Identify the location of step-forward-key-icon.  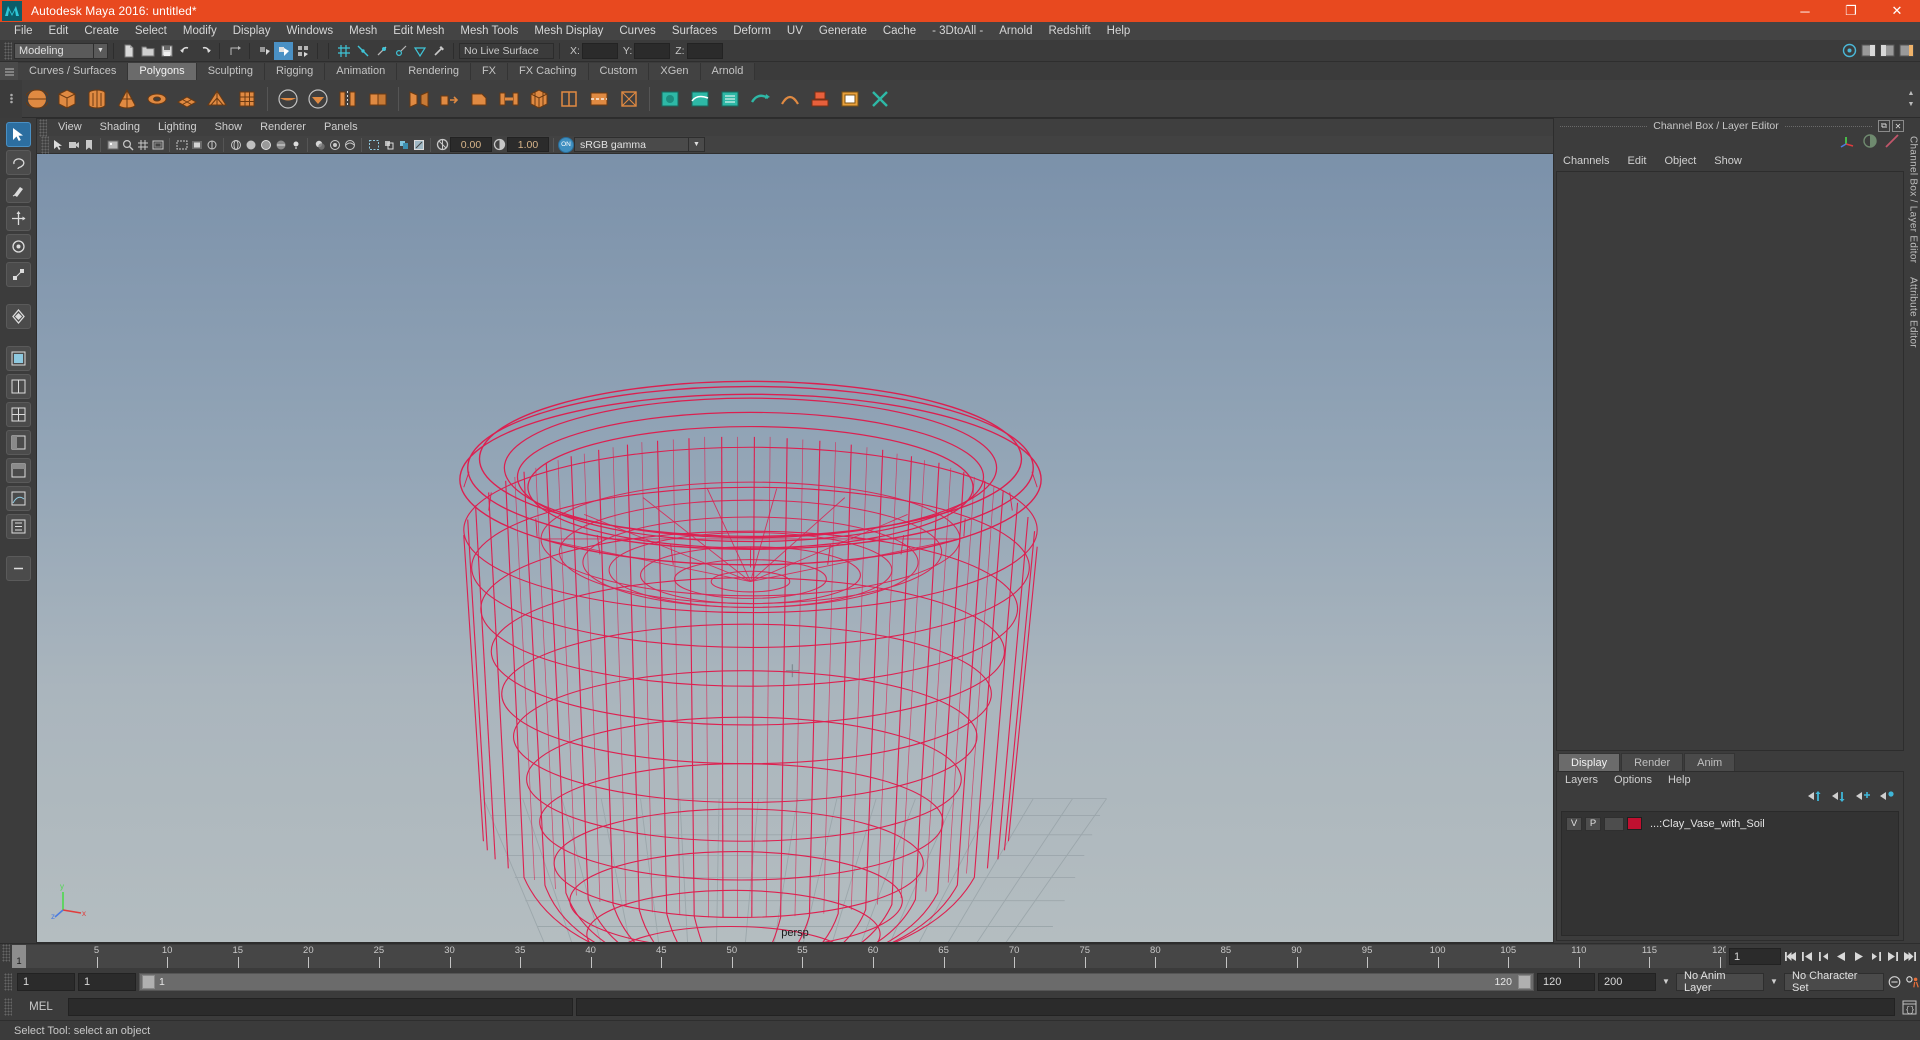
(1892, 957).